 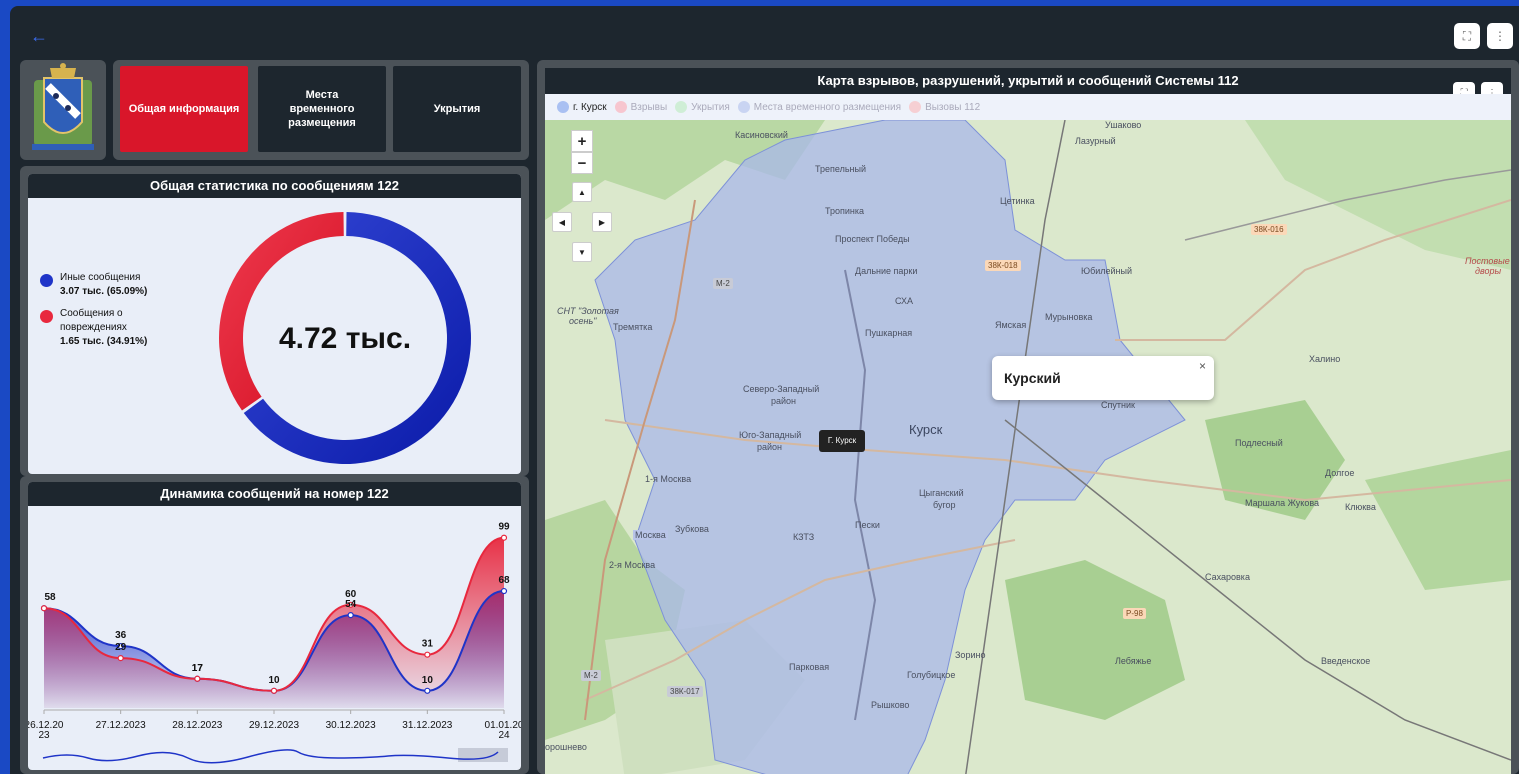 What do you see at coordinates (840, 169) in the screenshot?
I see `map-label: Трепельный` at bounding box center [840, 169].